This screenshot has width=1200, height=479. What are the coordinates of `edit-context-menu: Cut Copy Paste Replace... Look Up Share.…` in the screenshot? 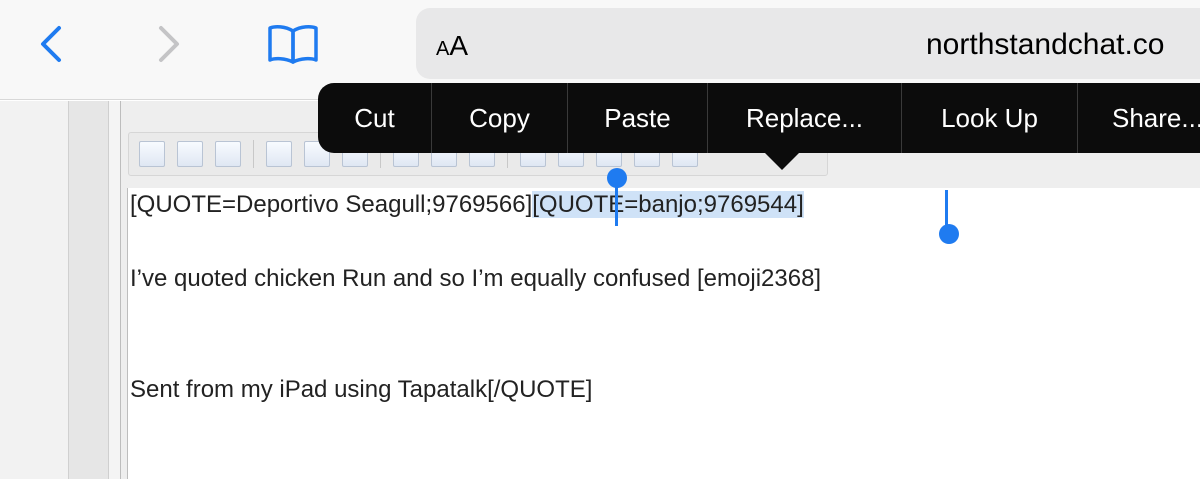 It's located at (759, 118).